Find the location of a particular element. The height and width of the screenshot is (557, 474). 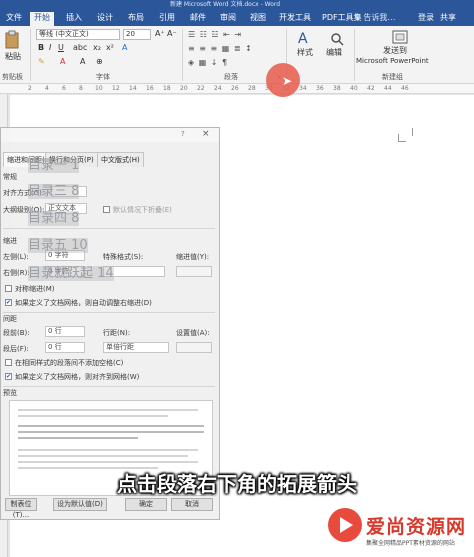

toc-line: 目录四 8 is located at coordinates (54, 218).